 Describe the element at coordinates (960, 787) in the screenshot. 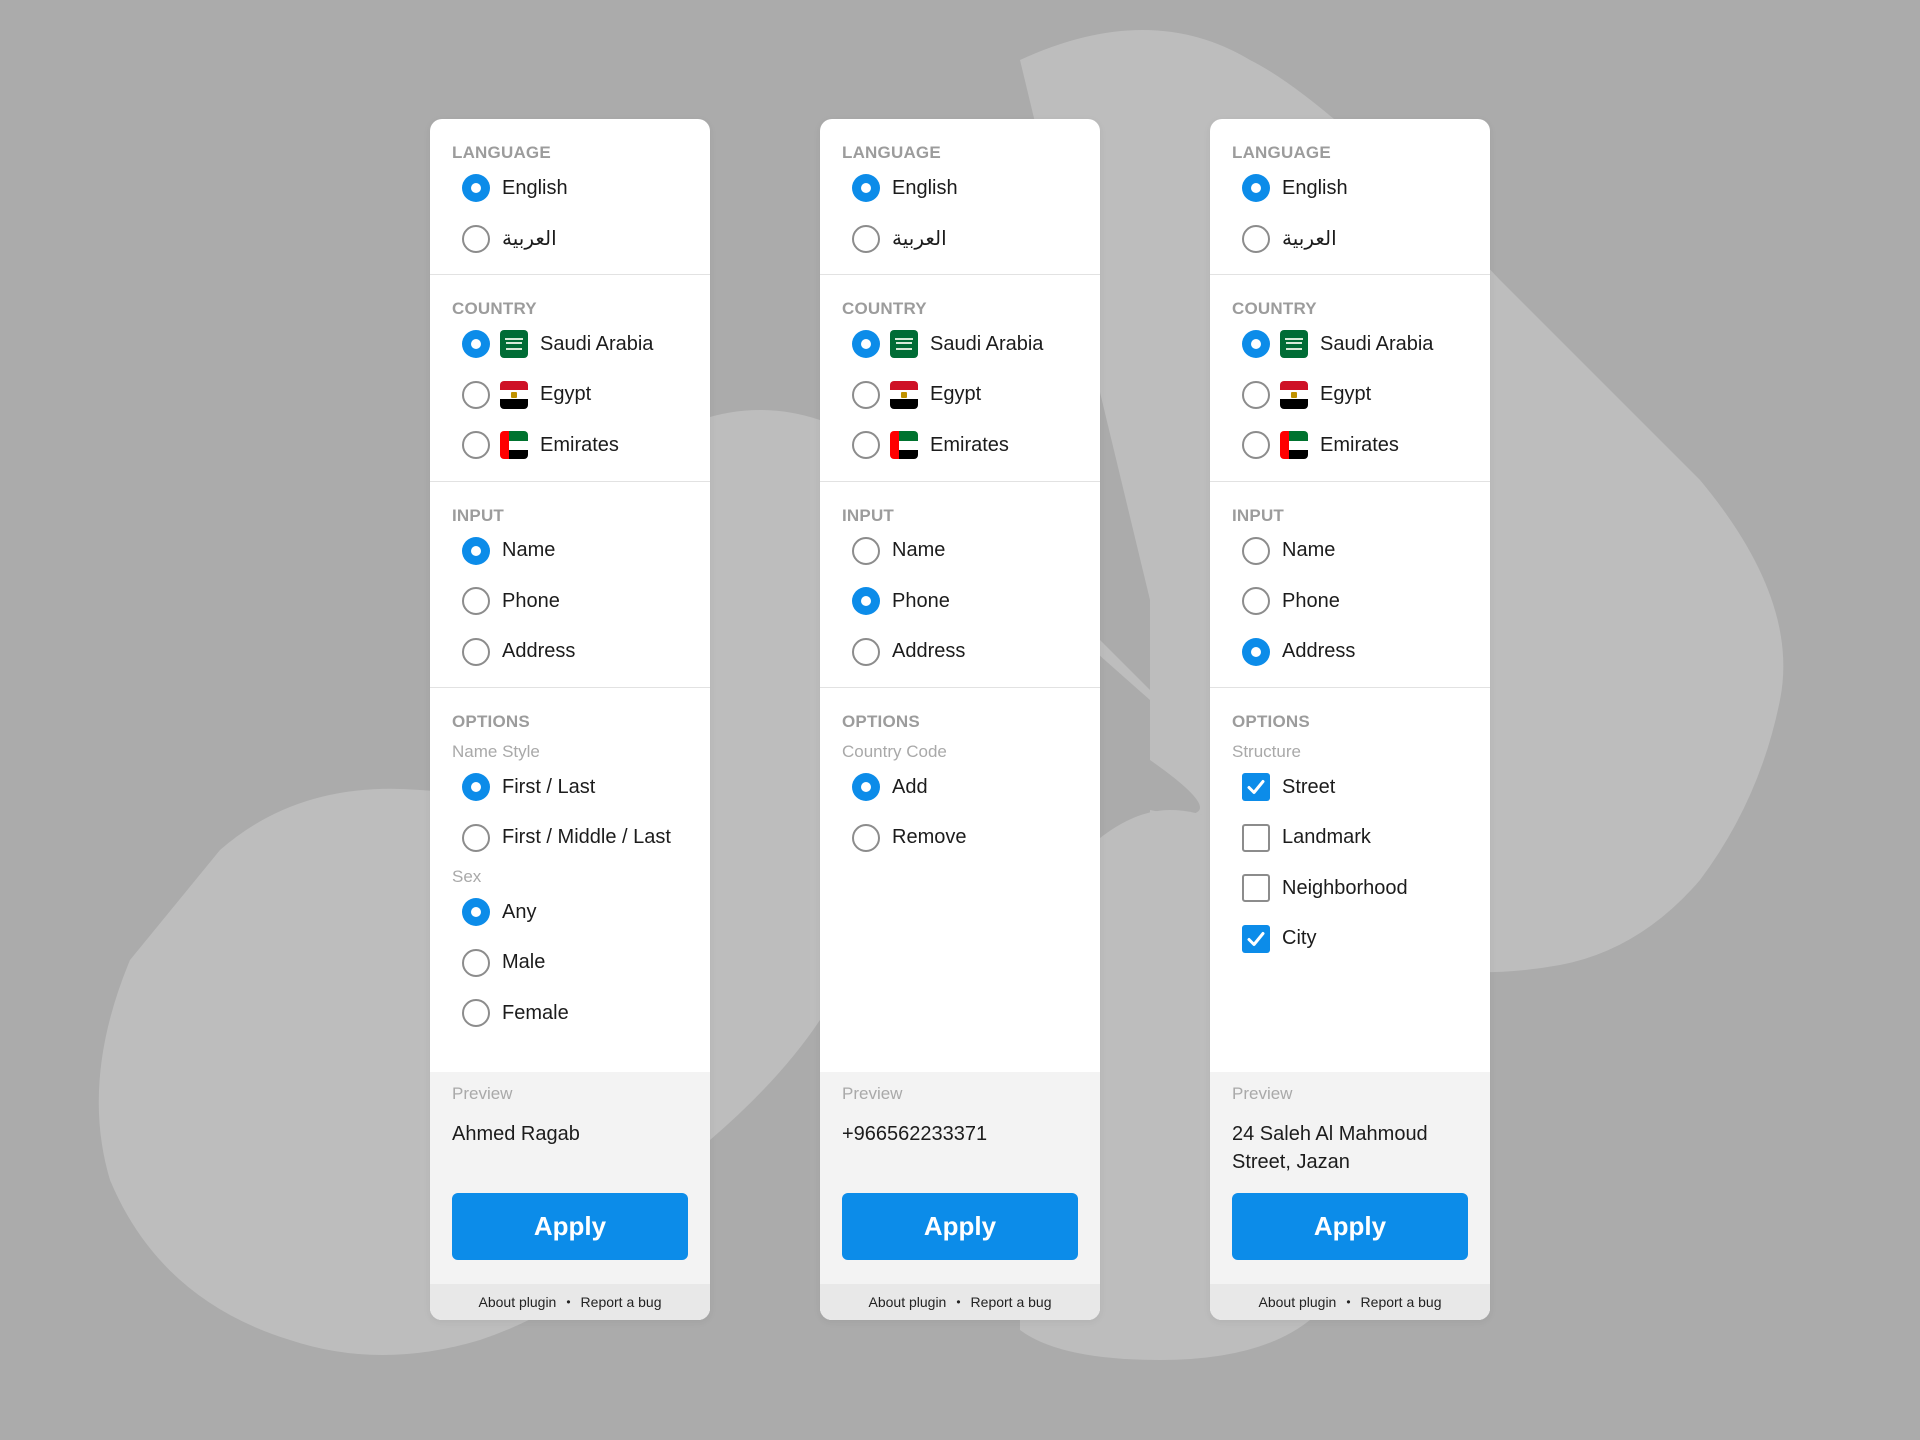

I see `option-add: Add` at that location.